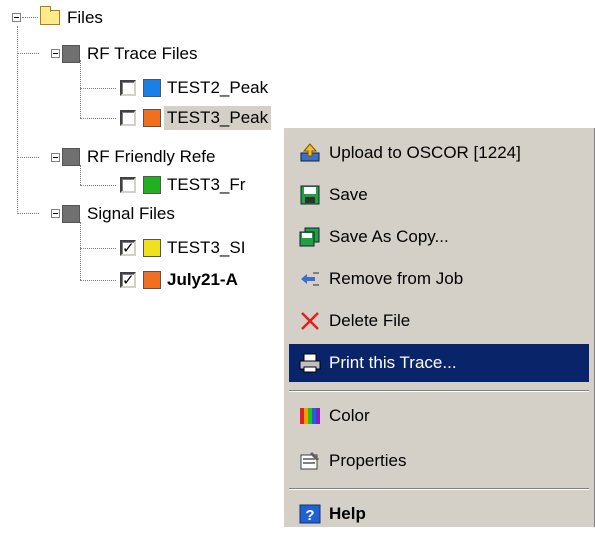 This screenshot has width=595, height=533. What do you see at coordinates (309, 237) in the screenshot?
I see `save-copy-icon` at bounding box center [309, 237].